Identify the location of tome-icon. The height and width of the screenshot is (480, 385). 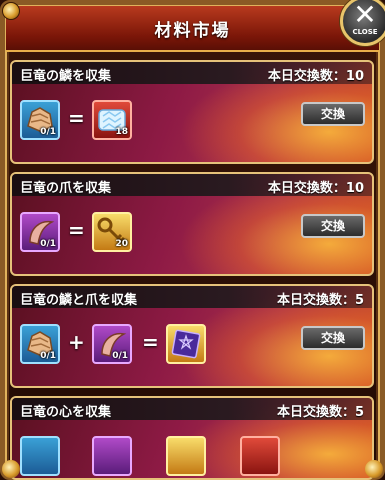
(186, 344).